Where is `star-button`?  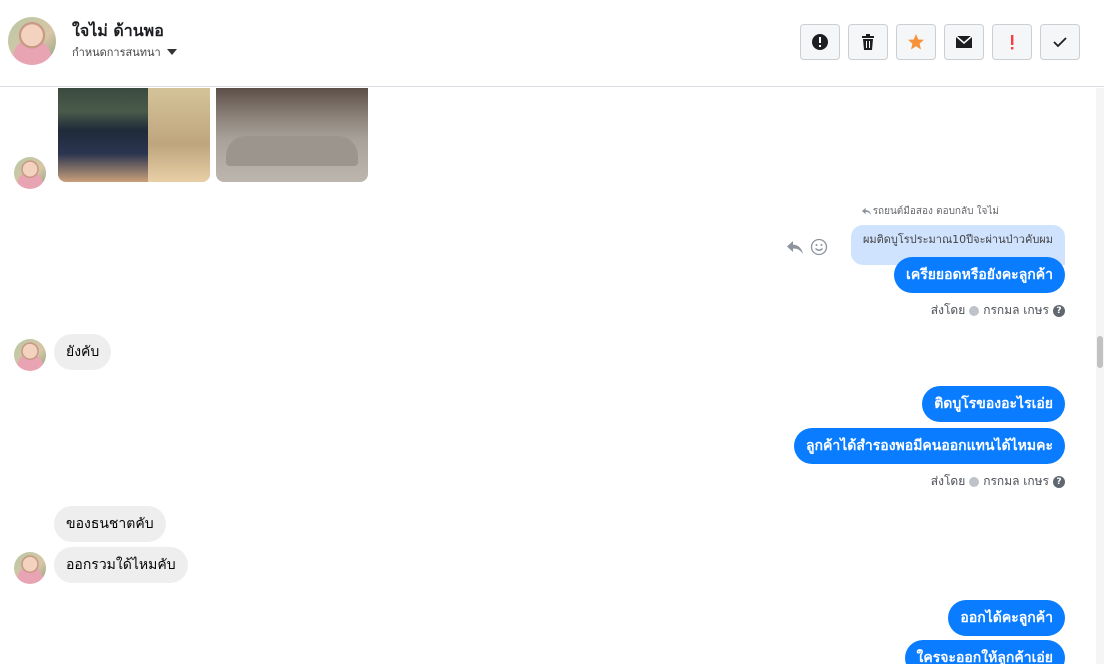 star-button is located at coordinates (916, 42).